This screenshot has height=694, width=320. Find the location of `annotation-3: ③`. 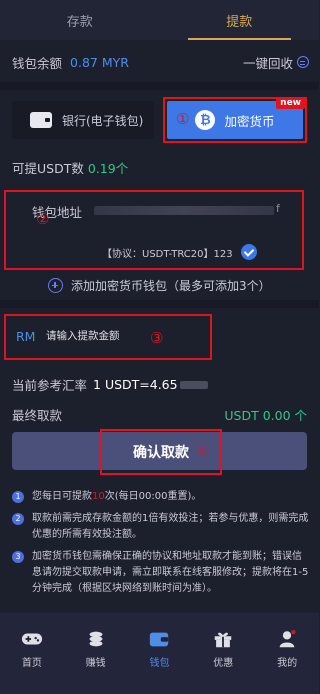

annotation-3: ③ is located at coordinates (157, 338).